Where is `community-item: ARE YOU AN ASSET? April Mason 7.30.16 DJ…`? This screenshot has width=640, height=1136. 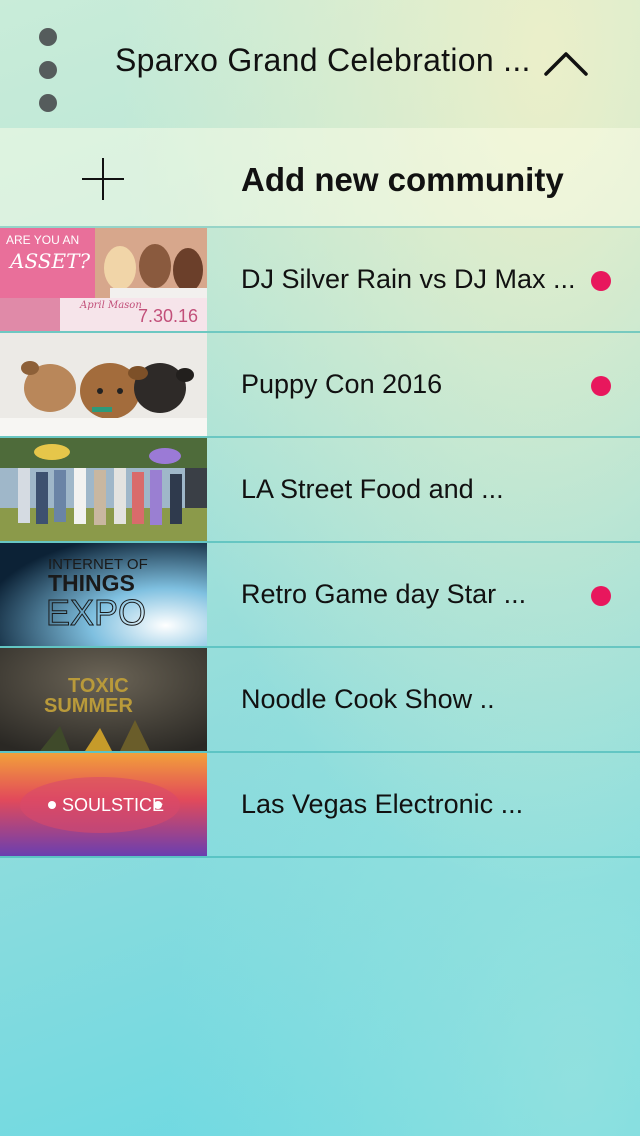
community-item: ARE YOU AN ASSET? April Mason 7.30.16 DJ… is located at coordinates (320, 280).